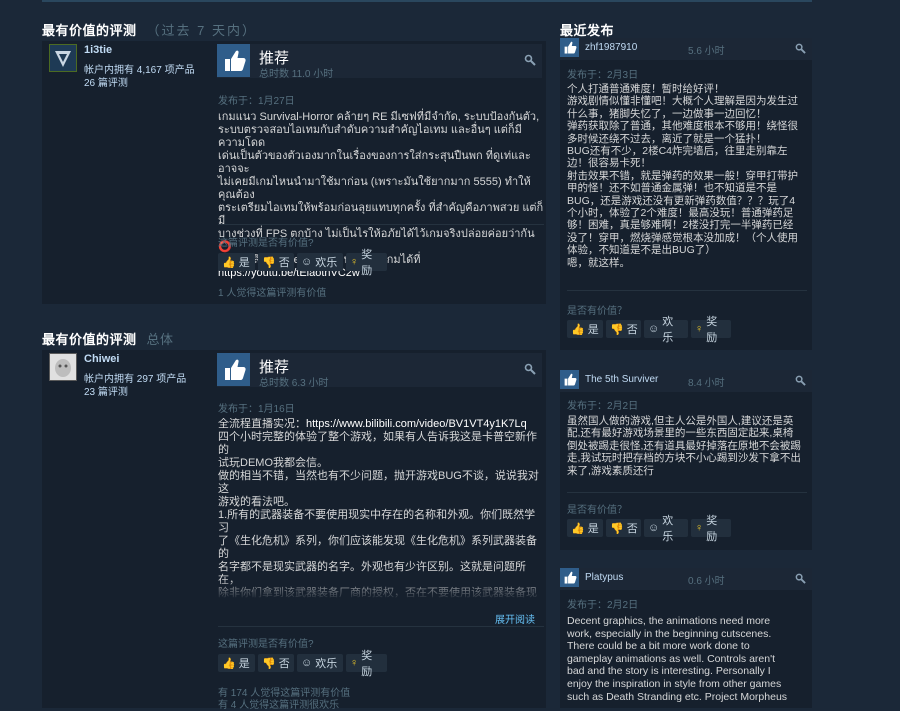  Describe the element at coordinates (106, 81) in the screenshot. I see `author-reviews: 26 篇评测` at that location.